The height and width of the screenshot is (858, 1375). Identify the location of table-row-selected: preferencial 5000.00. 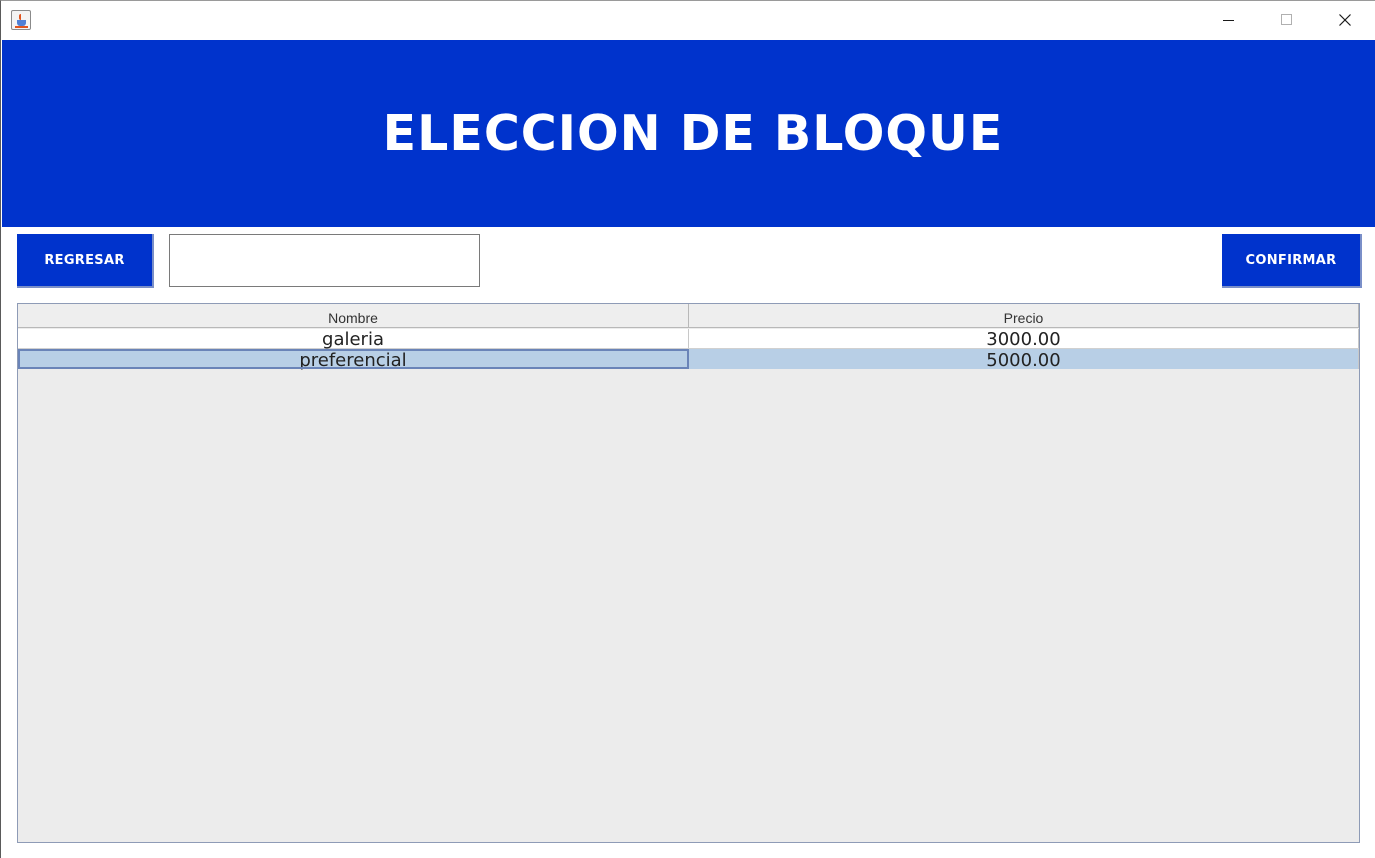
(688, 359).